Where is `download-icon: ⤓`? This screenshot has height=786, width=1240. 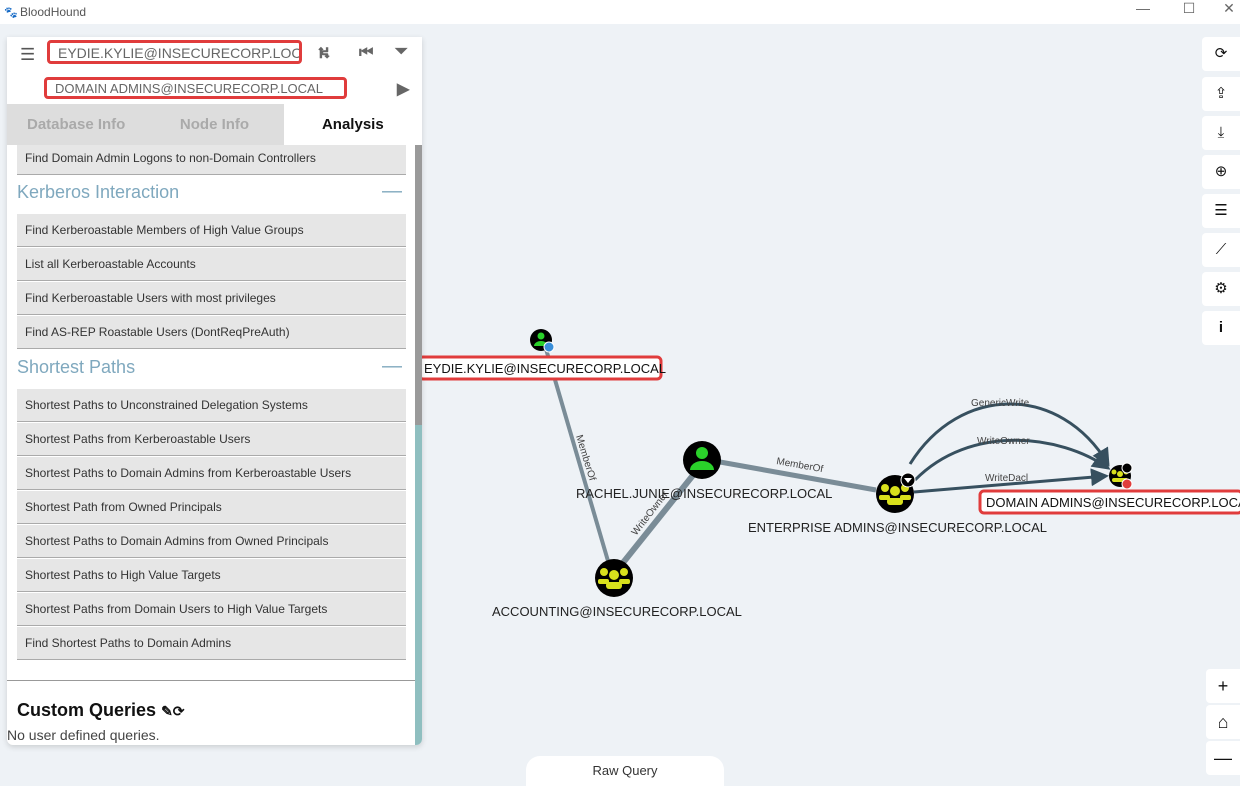 download-icon: ⤓ is located at coordinates (1221, 133).